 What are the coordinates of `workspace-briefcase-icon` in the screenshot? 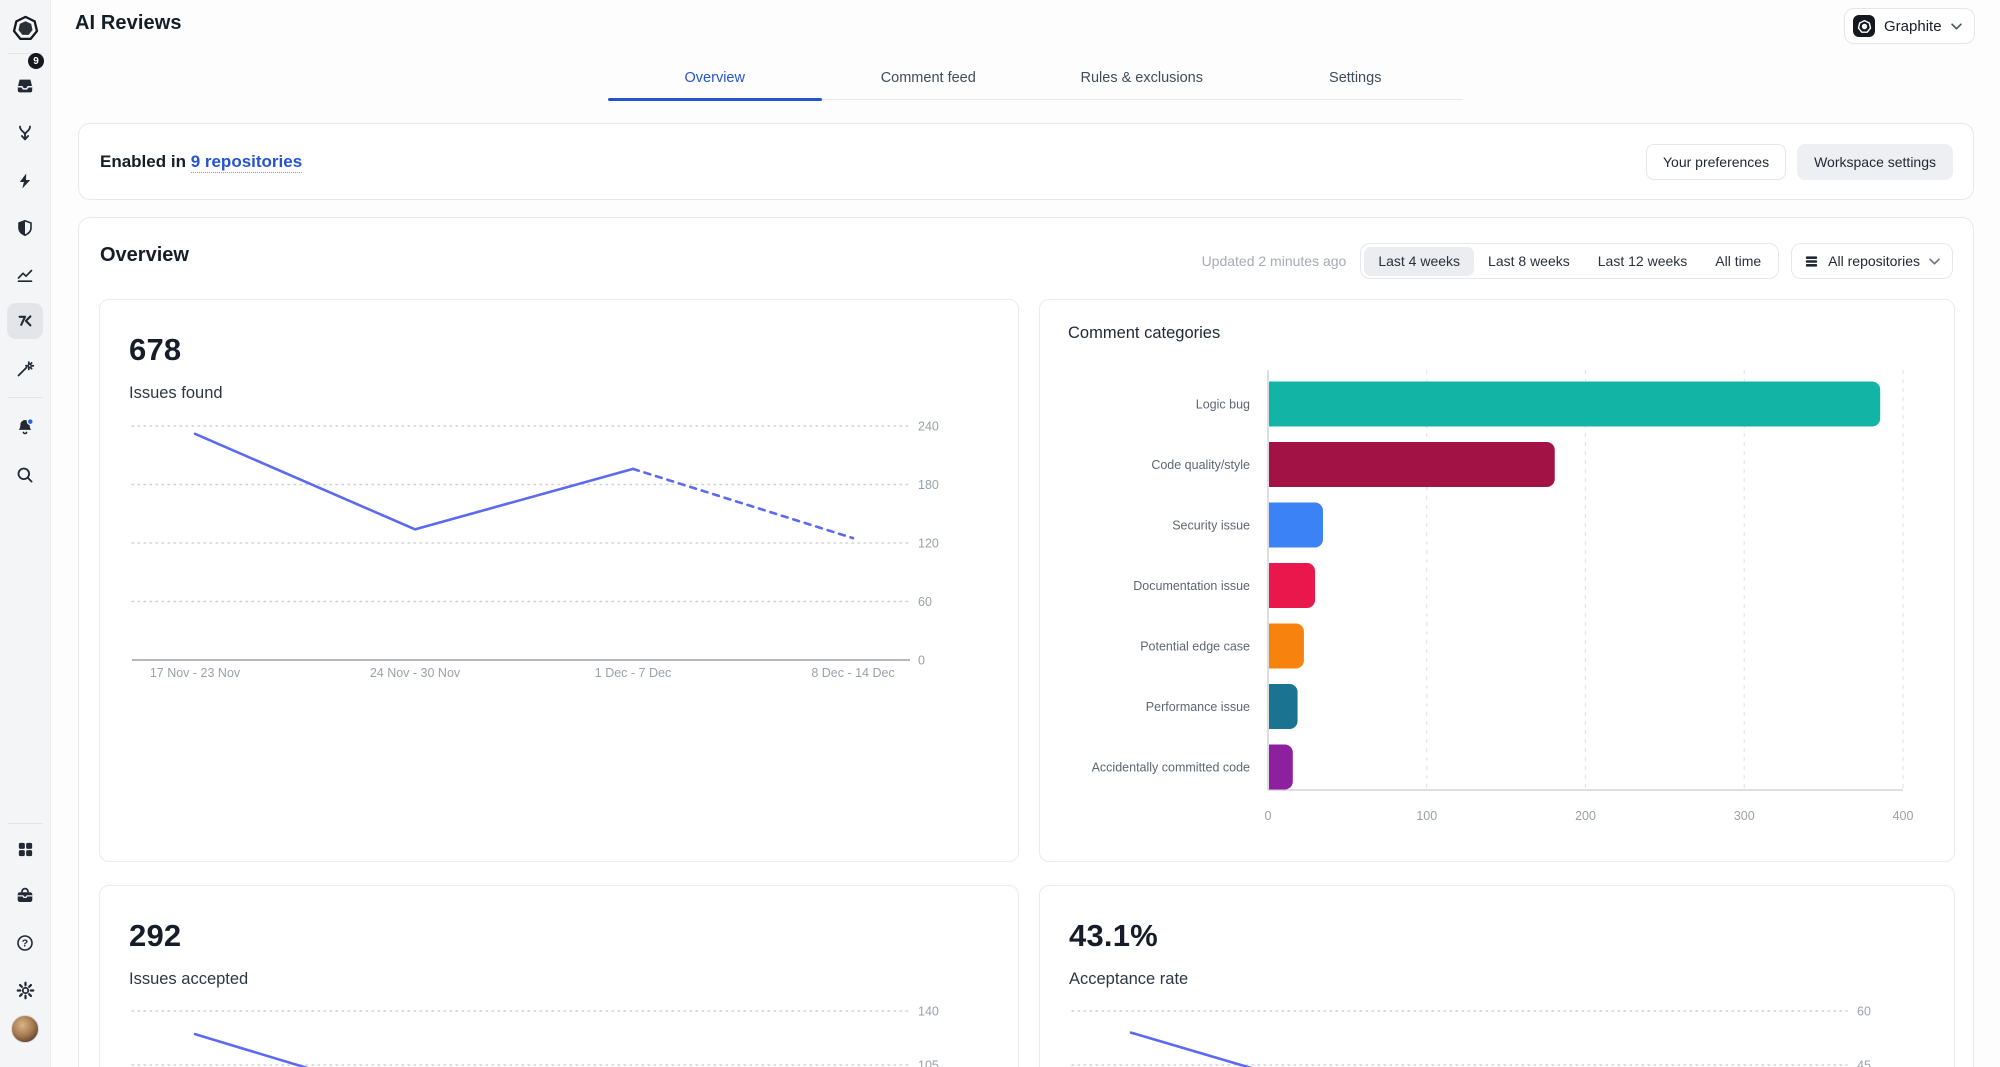 It's located at (25, 896).